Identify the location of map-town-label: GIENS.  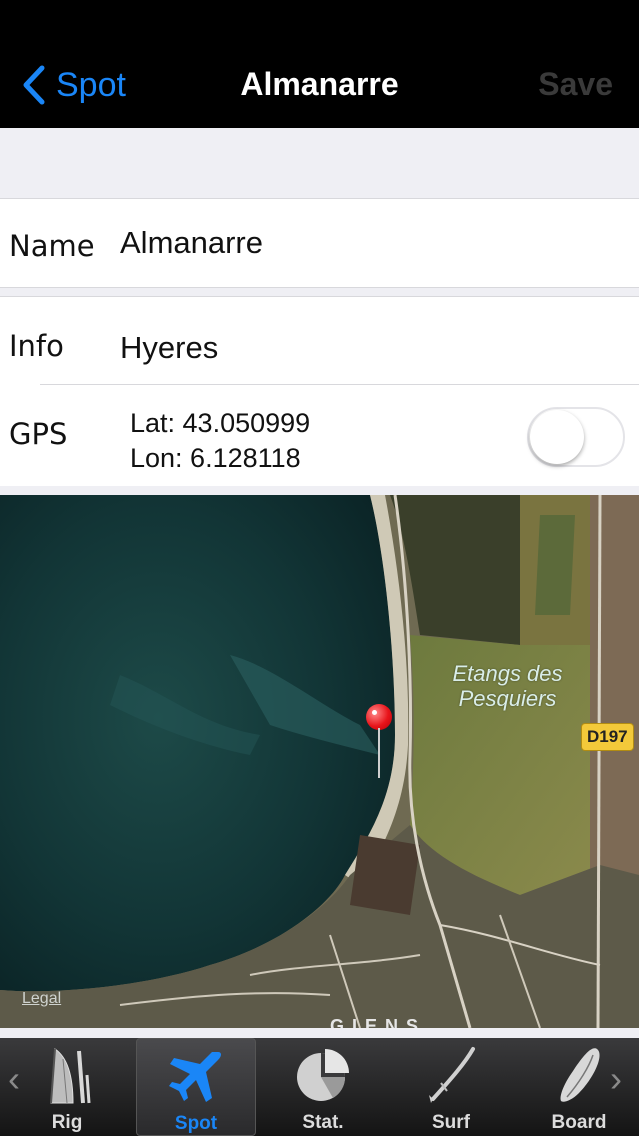
(378, 1022).